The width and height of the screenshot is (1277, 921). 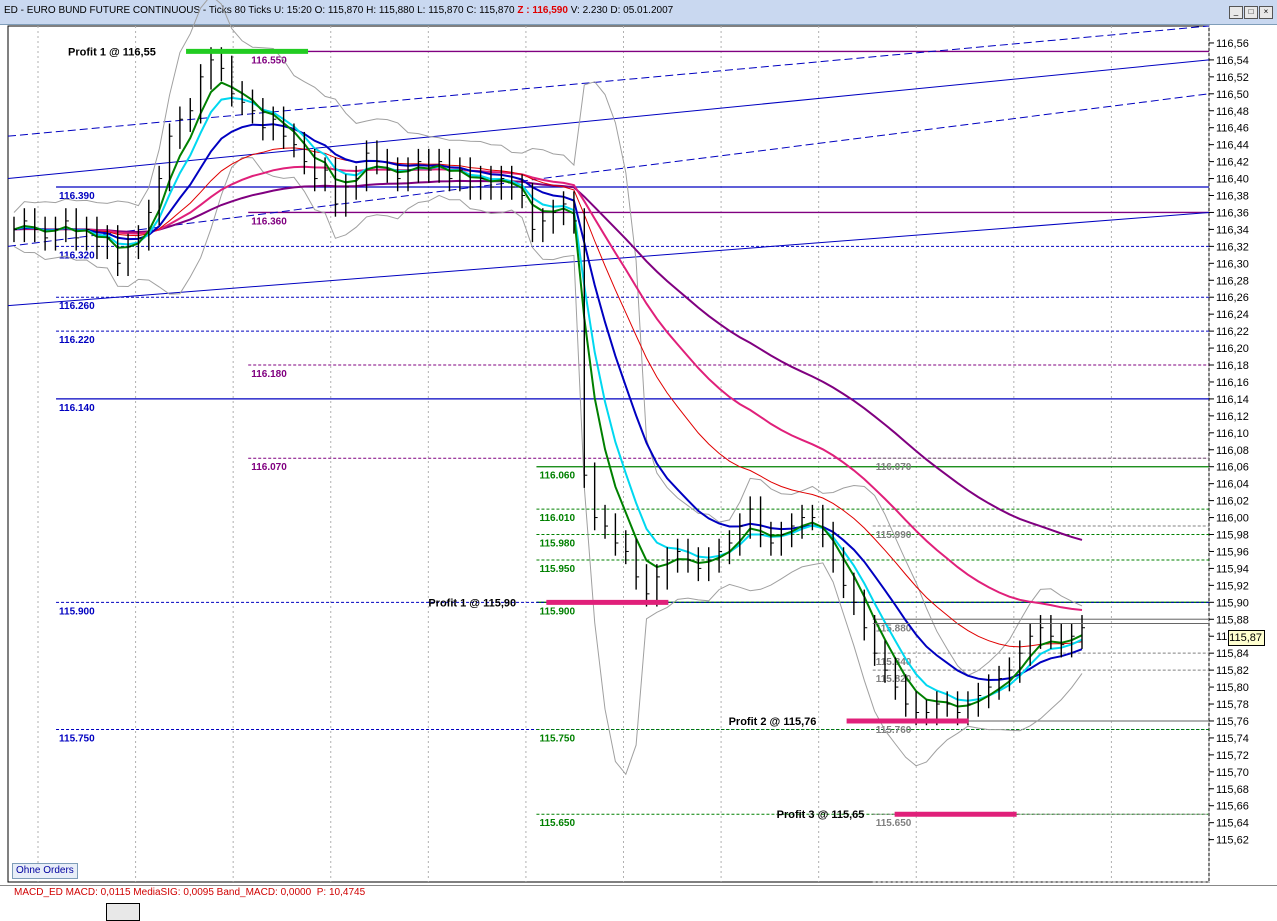 What do you see at coordinates (472, 603) in the screenshot?
I see `profit-annotation: Profit 1 @ 115,90` at bounding box center [472, 603].